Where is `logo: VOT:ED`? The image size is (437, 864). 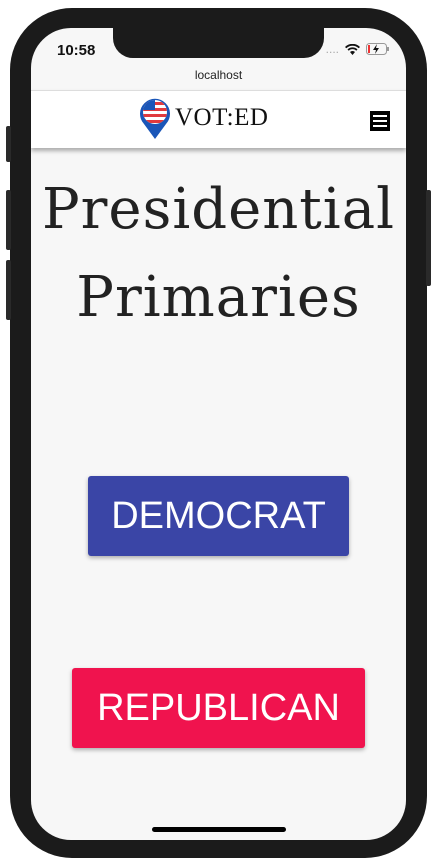 logo: VOT:ED is located at coordinates (203, 118).